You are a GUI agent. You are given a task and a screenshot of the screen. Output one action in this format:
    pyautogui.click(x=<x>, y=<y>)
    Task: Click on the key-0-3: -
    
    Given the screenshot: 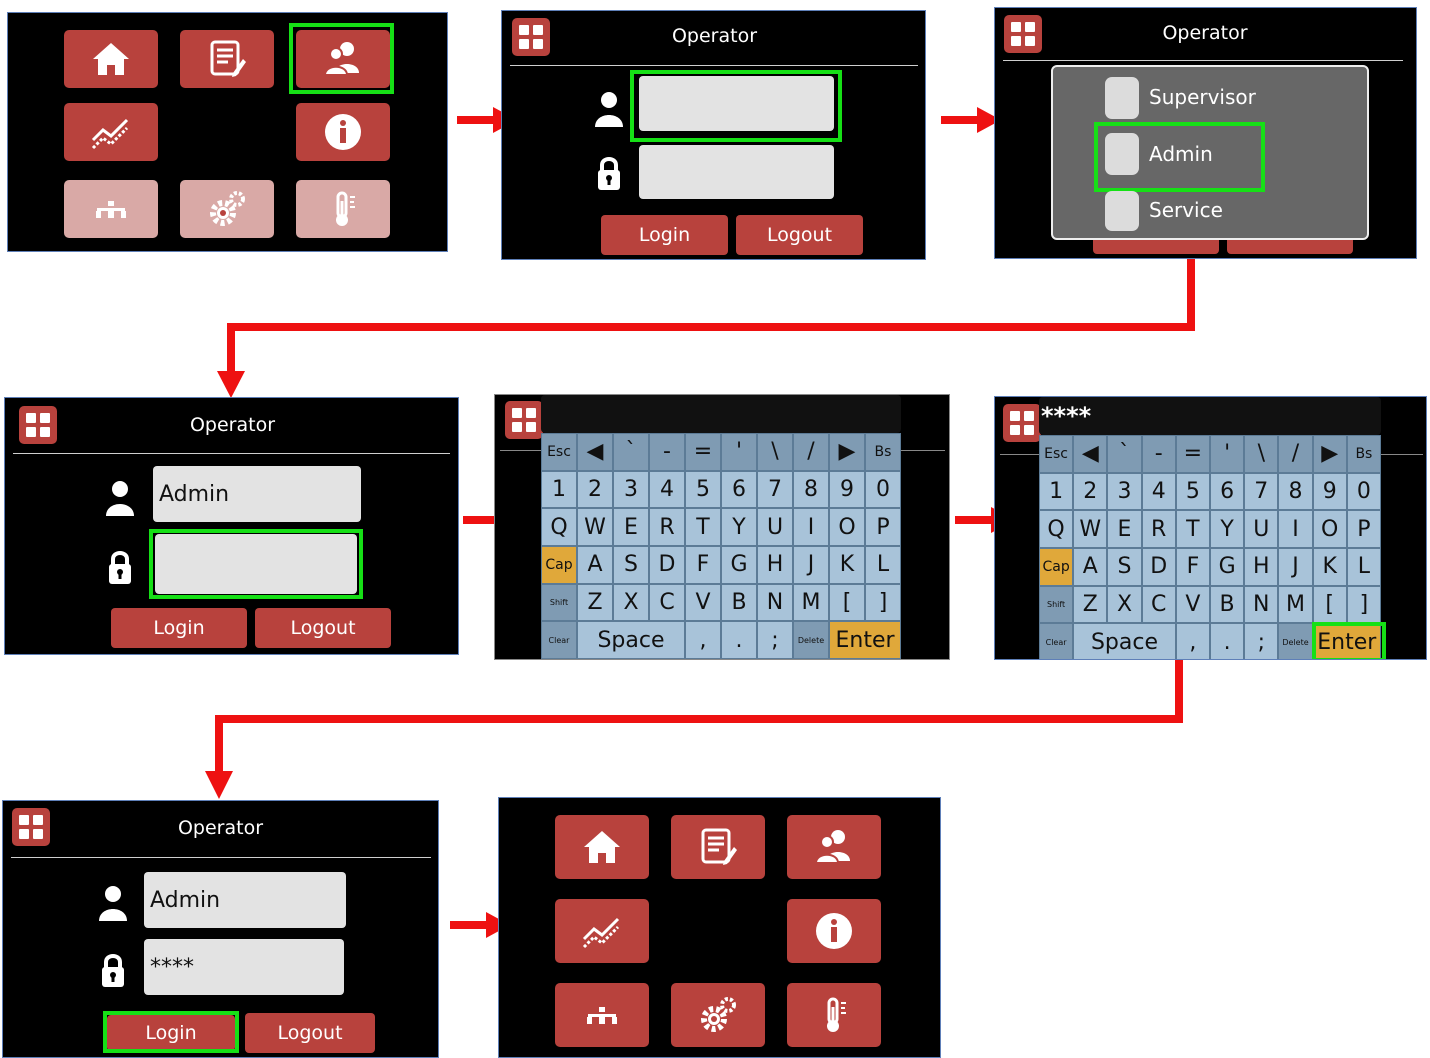 What is the action you would take?
    pyautogui.click(x=1158, y=454)
    